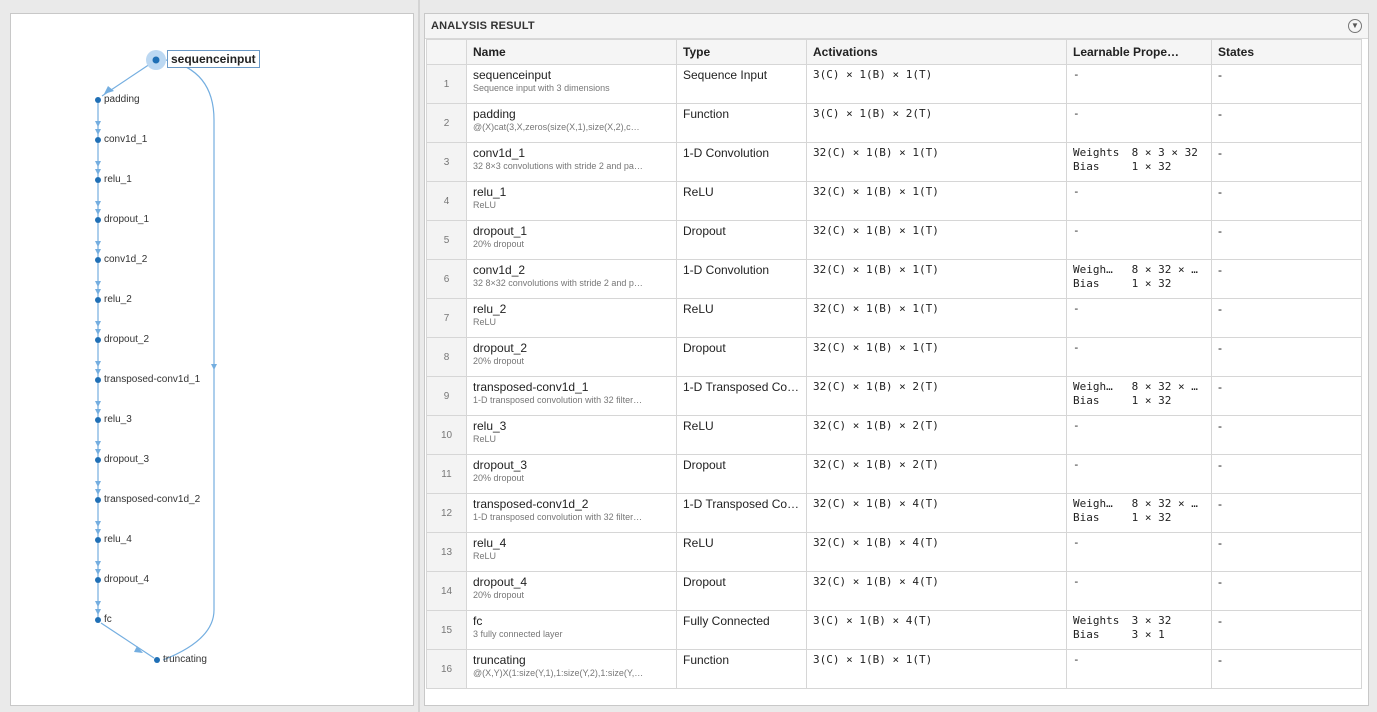  What do you see at coordinates (571, 201) in the screenshot?
I see `layer-name-cell: relu_1 ReLU` at bounding box center [571, 201].